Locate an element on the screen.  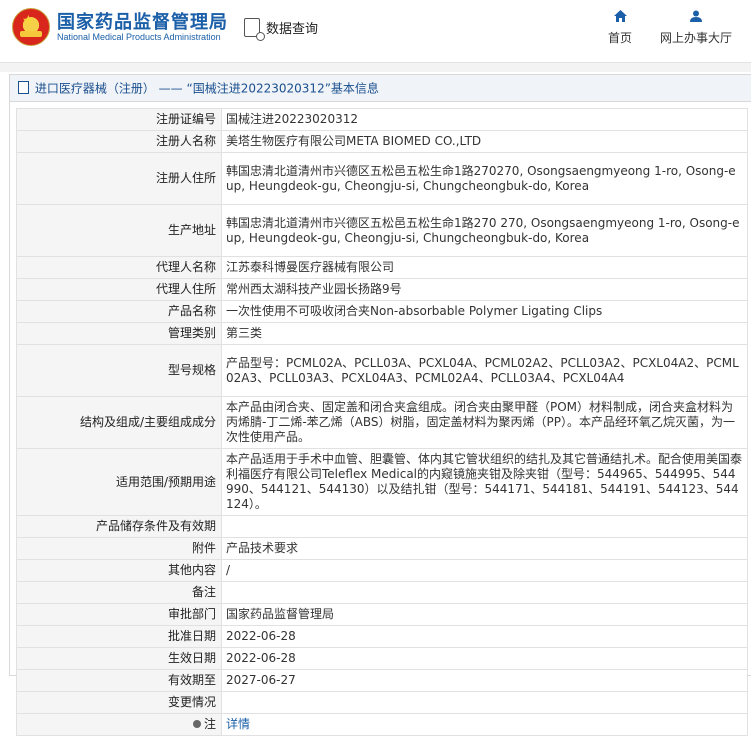
row-label: 产品储存条件及有效期 is located at coordinates (119, 526).